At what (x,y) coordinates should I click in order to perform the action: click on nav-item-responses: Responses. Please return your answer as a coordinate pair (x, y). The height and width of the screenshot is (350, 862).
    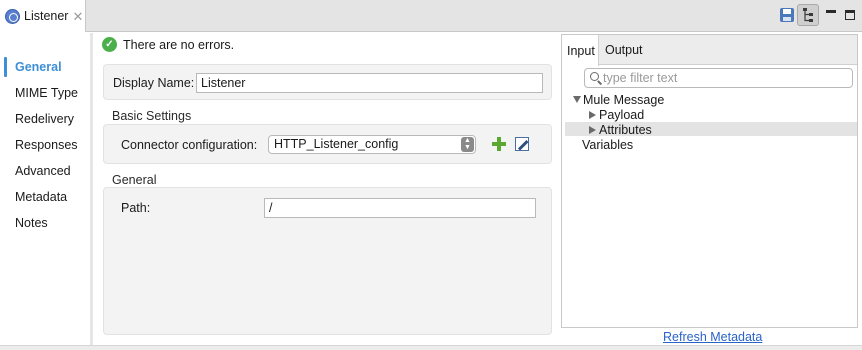
    Looking at the image, I should click on (45, 145).